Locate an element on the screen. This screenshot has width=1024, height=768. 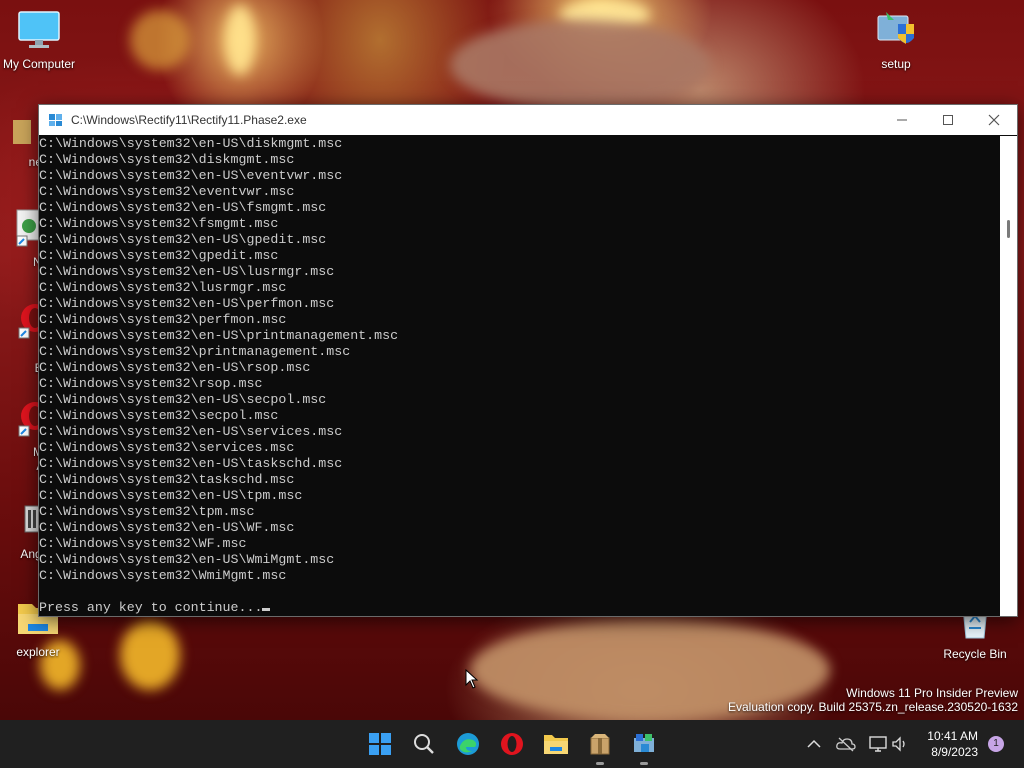
vertical-scrollbar is located at coordinates (1008, 376).